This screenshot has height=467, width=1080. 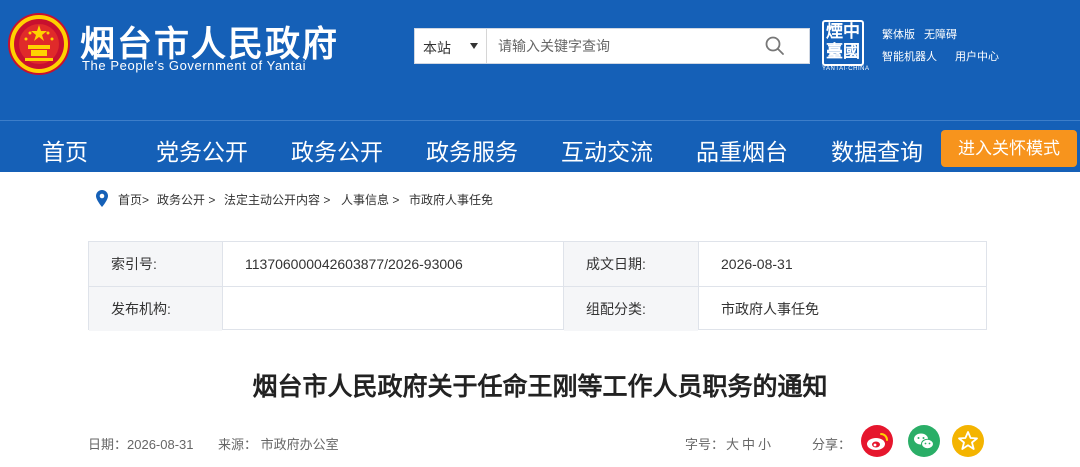 What do you see at coordinates (39, 44) in the screenshot?
I see `national-emblem-icon` at bounding box center [39, 44].